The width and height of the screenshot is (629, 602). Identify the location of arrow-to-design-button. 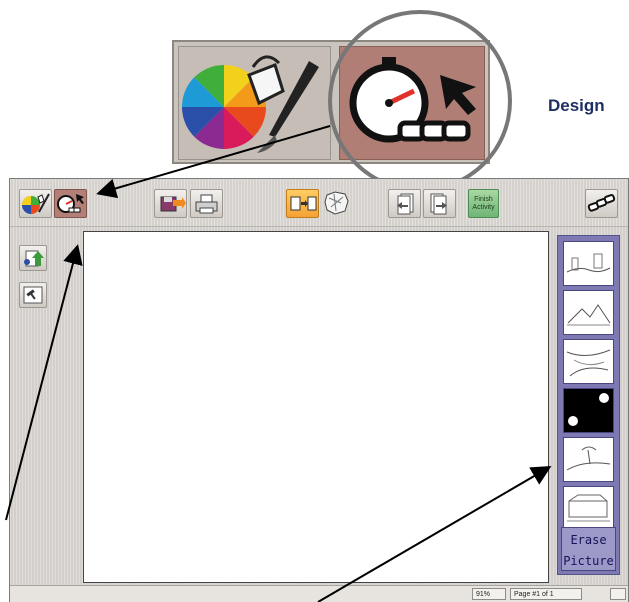
(213, 162).